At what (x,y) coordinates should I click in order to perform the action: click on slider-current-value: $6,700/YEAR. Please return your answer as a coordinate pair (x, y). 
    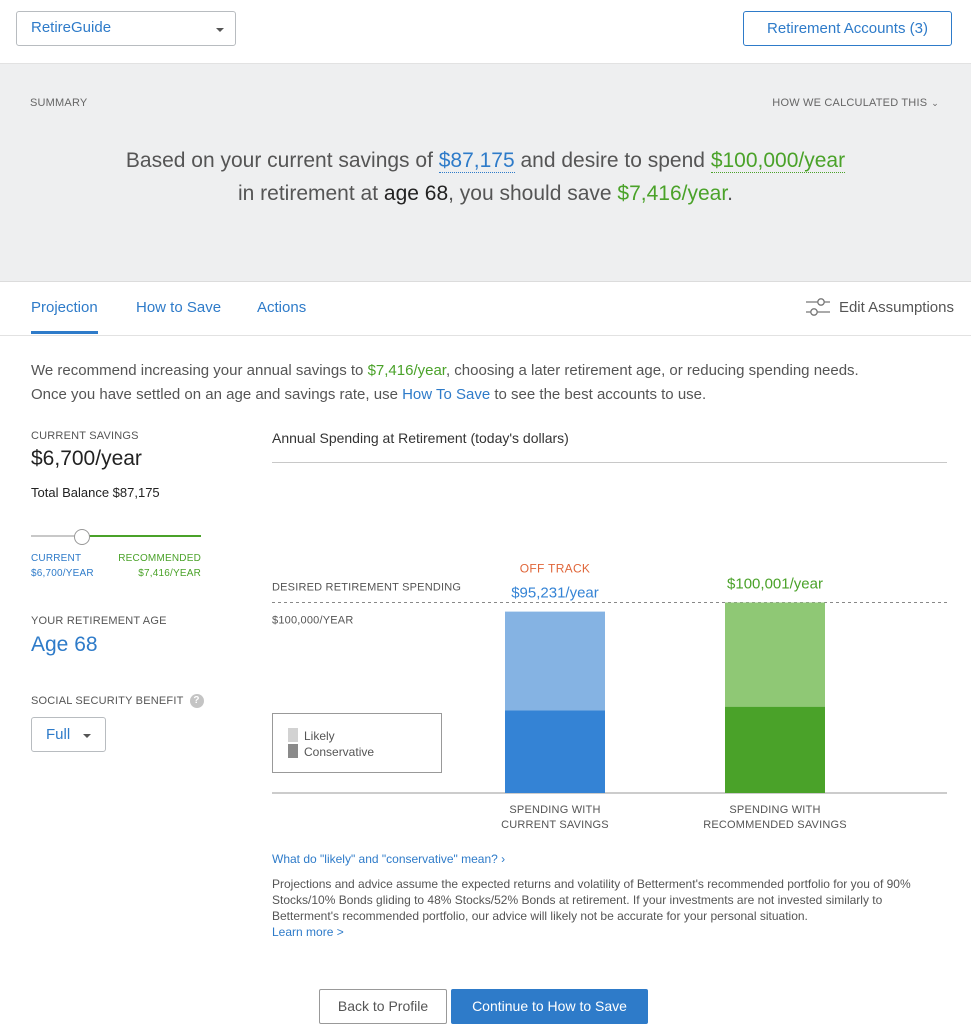
    Looking at the image, I should click on (62, 573).